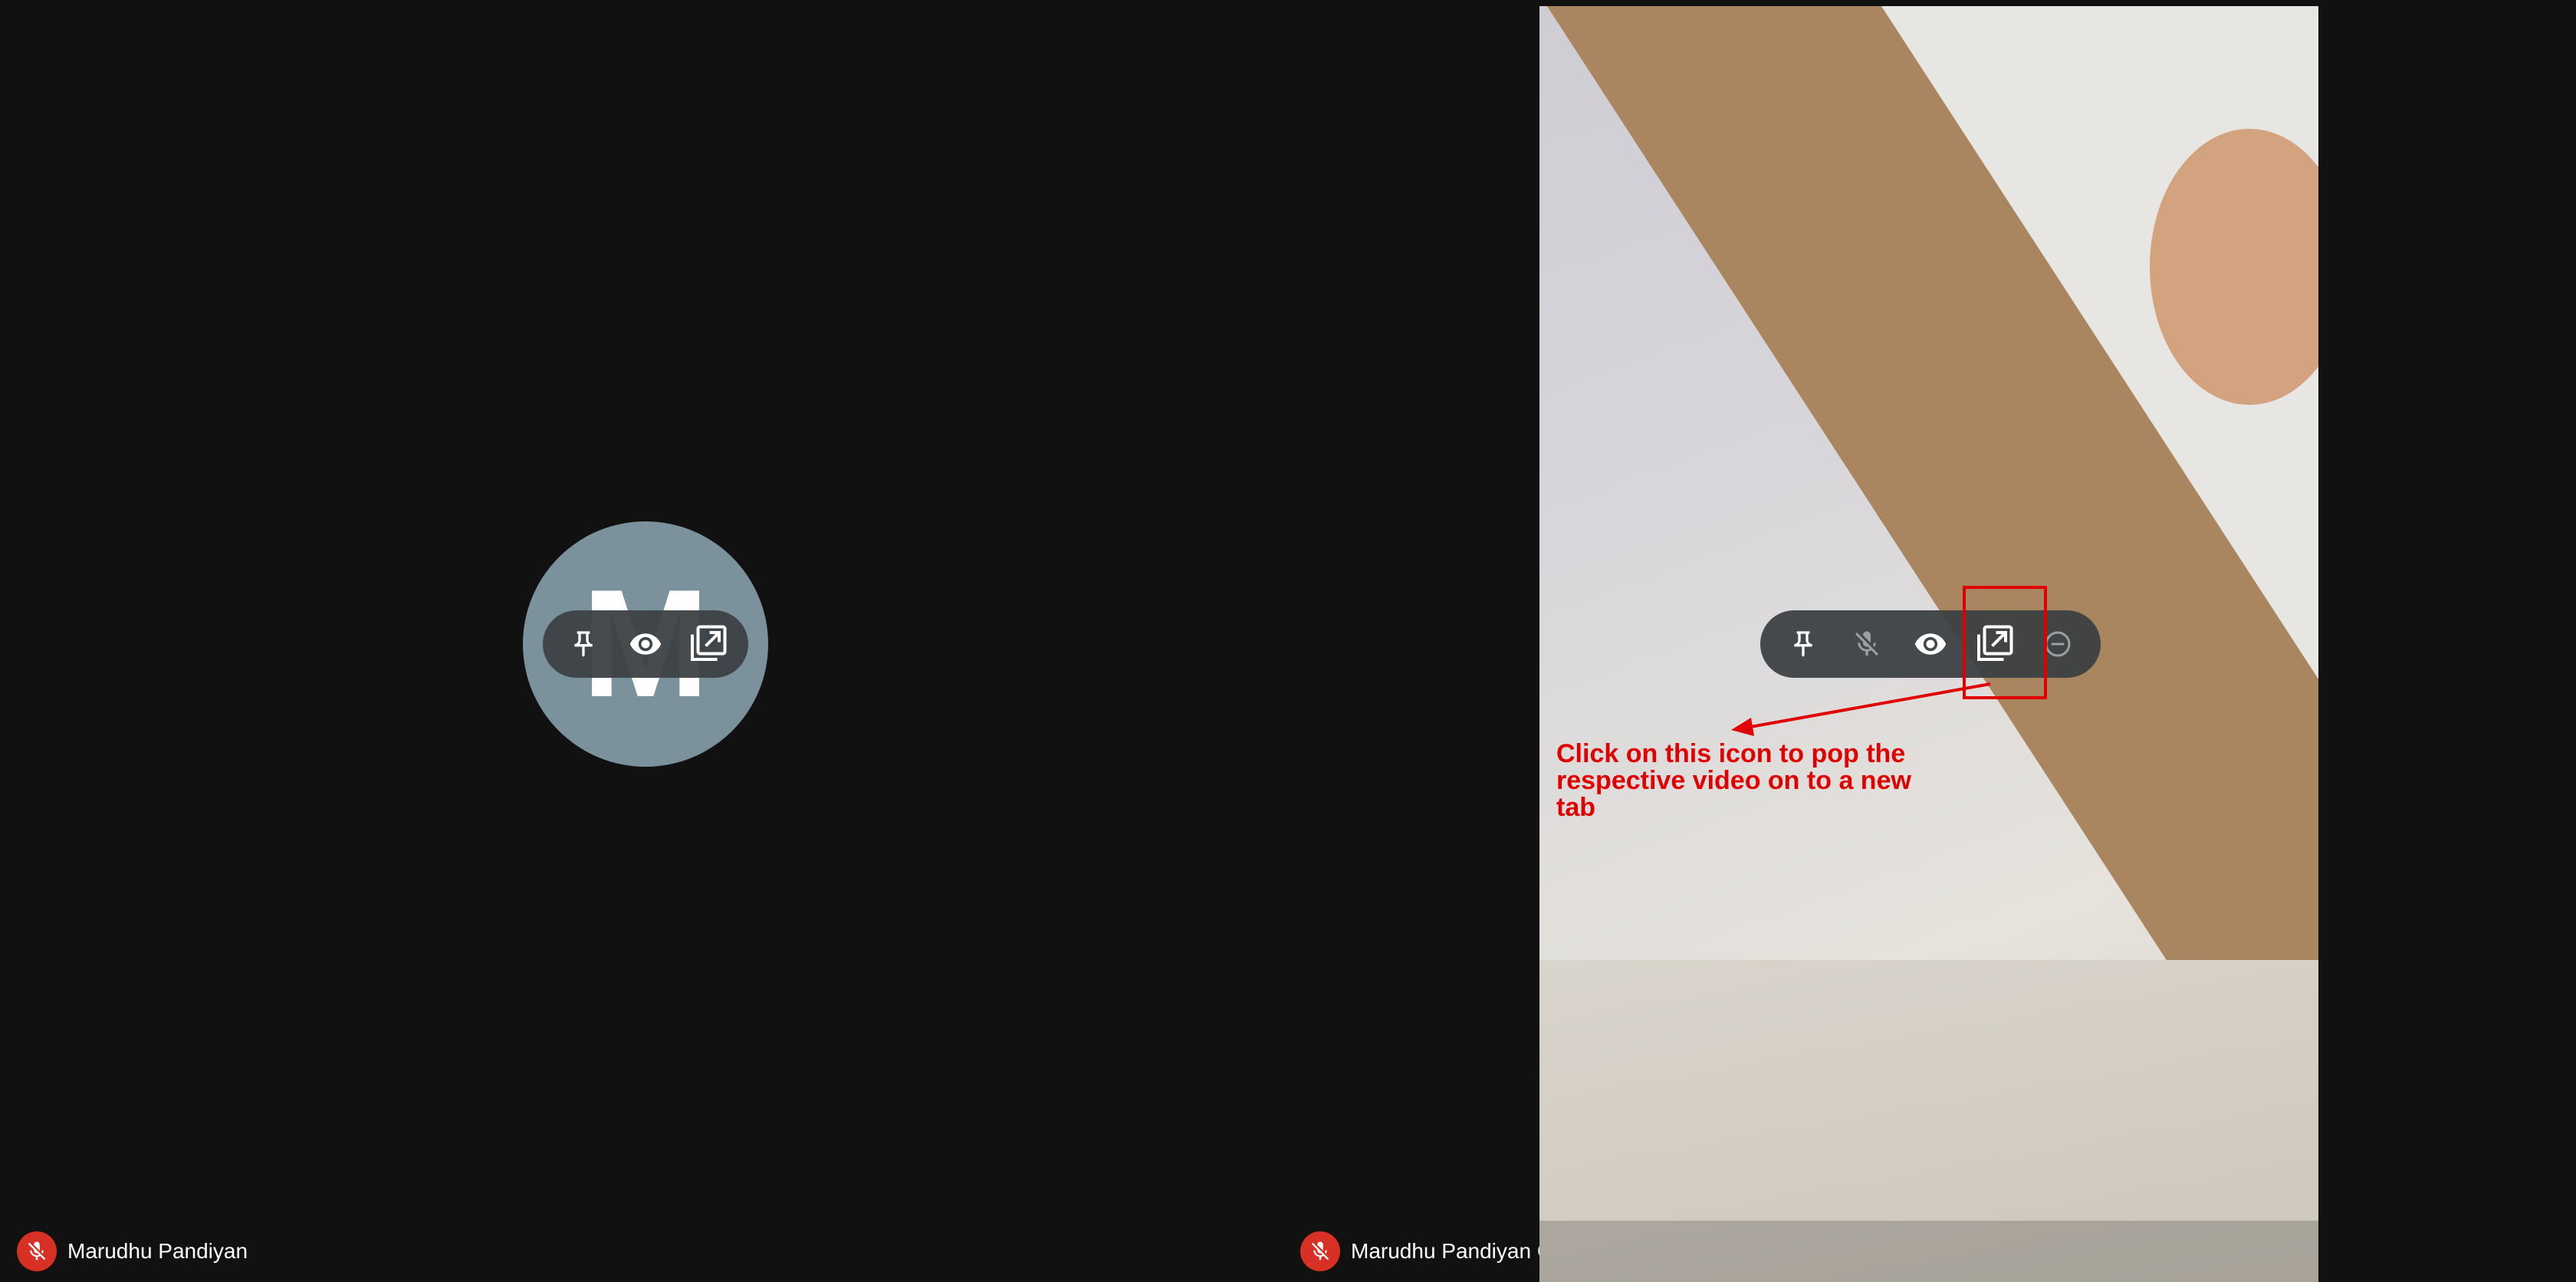 The height and width of the screenshot is (1282, 2576). What do you see at coordinates (1861, 709) in the screenshot?
I see `annotation-arrow` at bounding box center [1861, 709].